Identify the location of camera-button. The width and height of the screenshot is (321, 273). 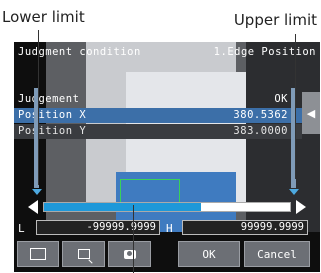
(129, 254).